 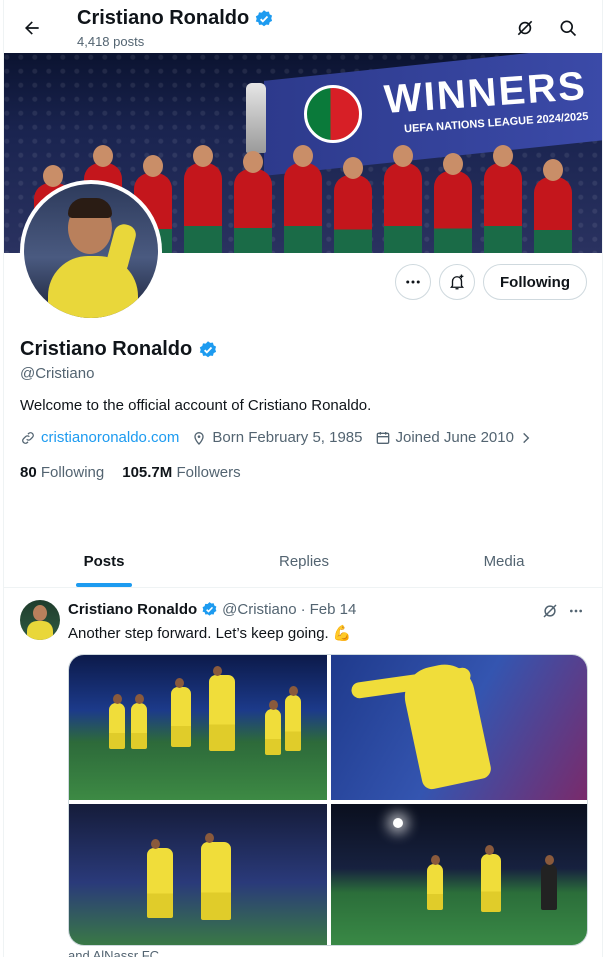 I want to click on followers-stat: 105.7M Followers, so click(x=181, y=472).